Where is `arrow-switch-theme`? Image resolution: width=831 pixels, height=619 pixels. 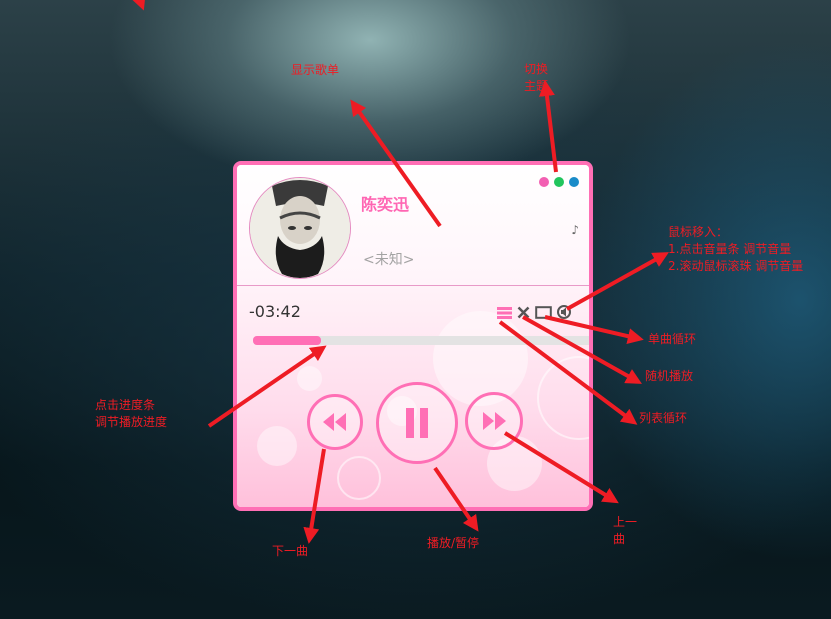 arrow-switch-theme is located at coordinates (548, 126).